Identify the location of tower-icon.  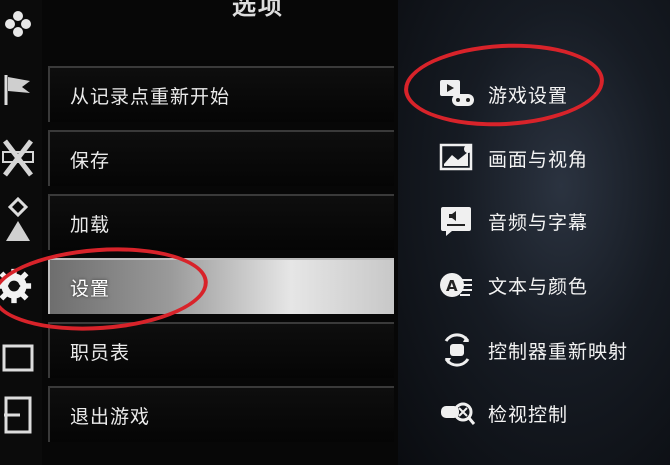
(18, 219).